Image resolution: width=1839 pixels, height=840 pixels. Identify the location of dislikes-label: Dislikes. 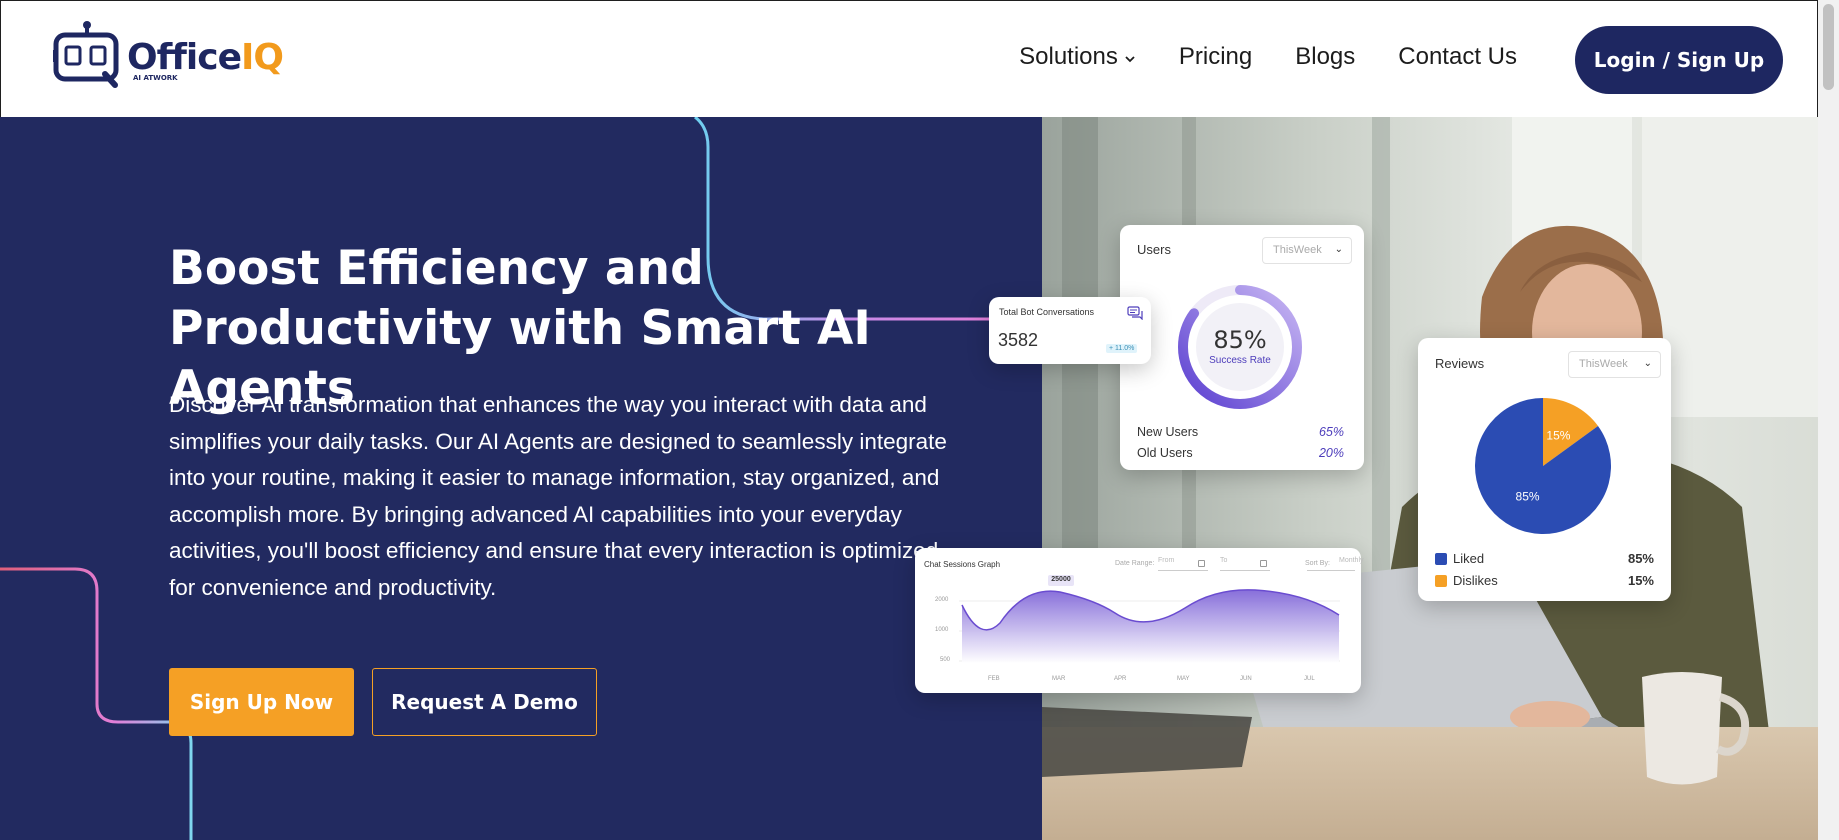
(1475, 580).